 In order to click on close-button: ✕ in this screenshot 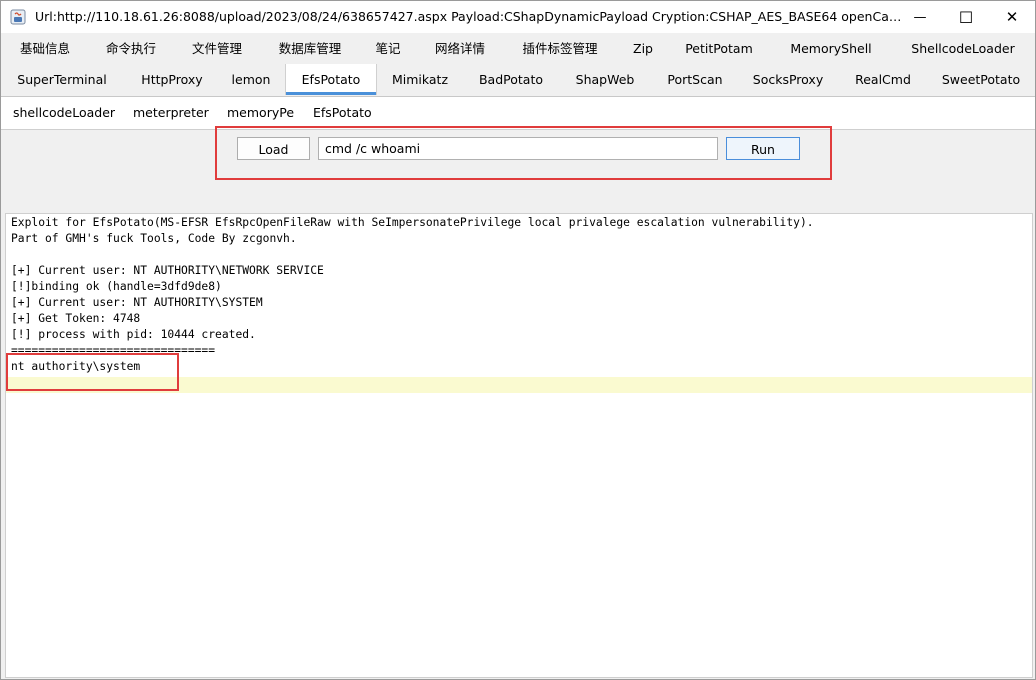, I will do `click(1012, 17)`.